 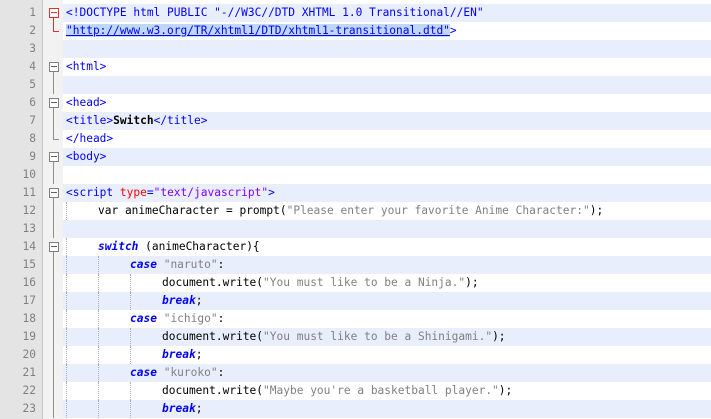 I want to click on line-number: 1, so click(x=32, y=12).